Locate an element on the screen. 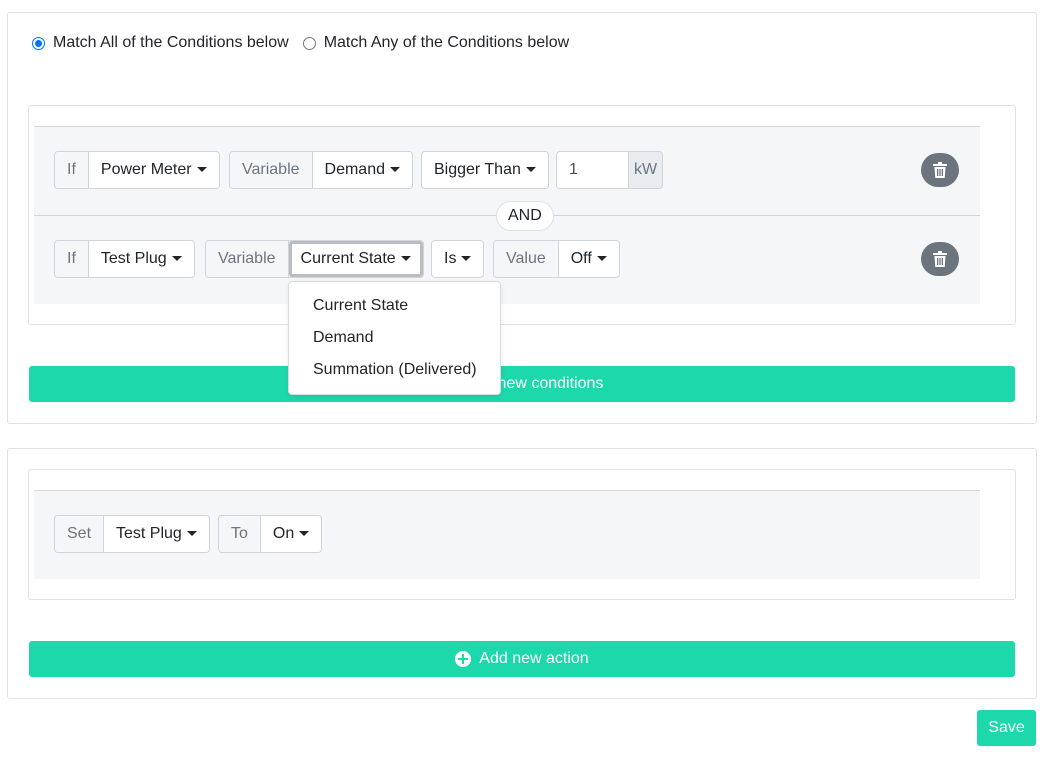 Image resolution: width=1047 pixels, height=763 pixels. condition-2-operator-group: Is is located at coordinates (458, 259).